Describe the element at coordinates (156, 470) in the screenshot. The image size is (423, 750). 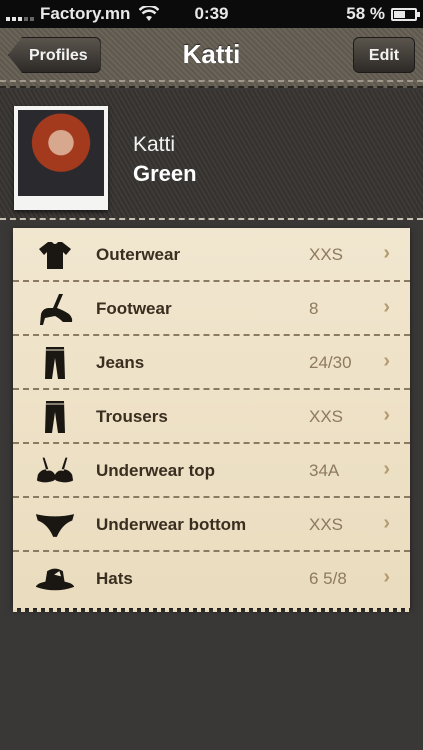
I see `list-item-label: Underwear top` at that location.